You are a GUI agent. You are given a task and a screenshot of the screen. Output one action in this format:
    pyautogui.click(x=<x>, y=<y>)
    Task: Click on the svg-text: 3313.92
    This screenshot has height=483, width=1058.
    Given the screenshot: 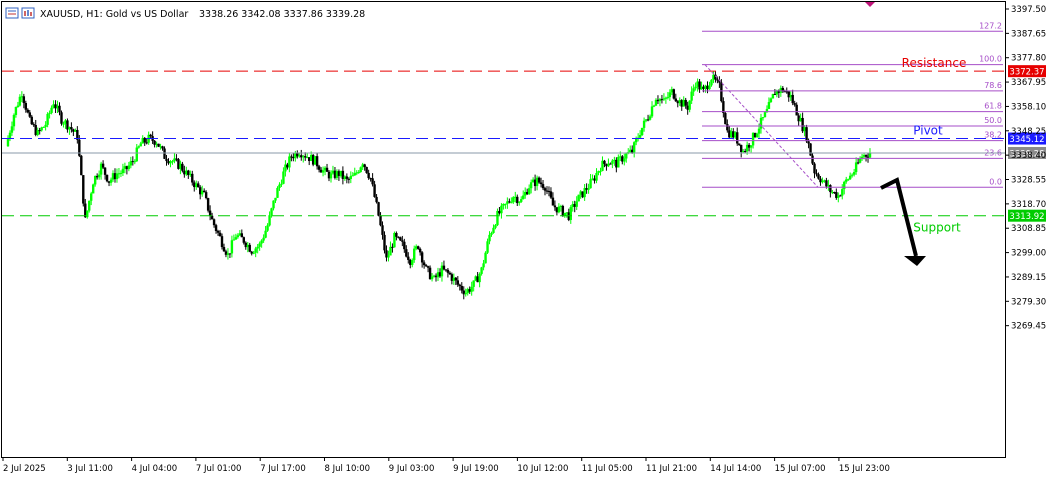 What is the action you would take?
    pyautogui.click(x=1026, y=217)
    